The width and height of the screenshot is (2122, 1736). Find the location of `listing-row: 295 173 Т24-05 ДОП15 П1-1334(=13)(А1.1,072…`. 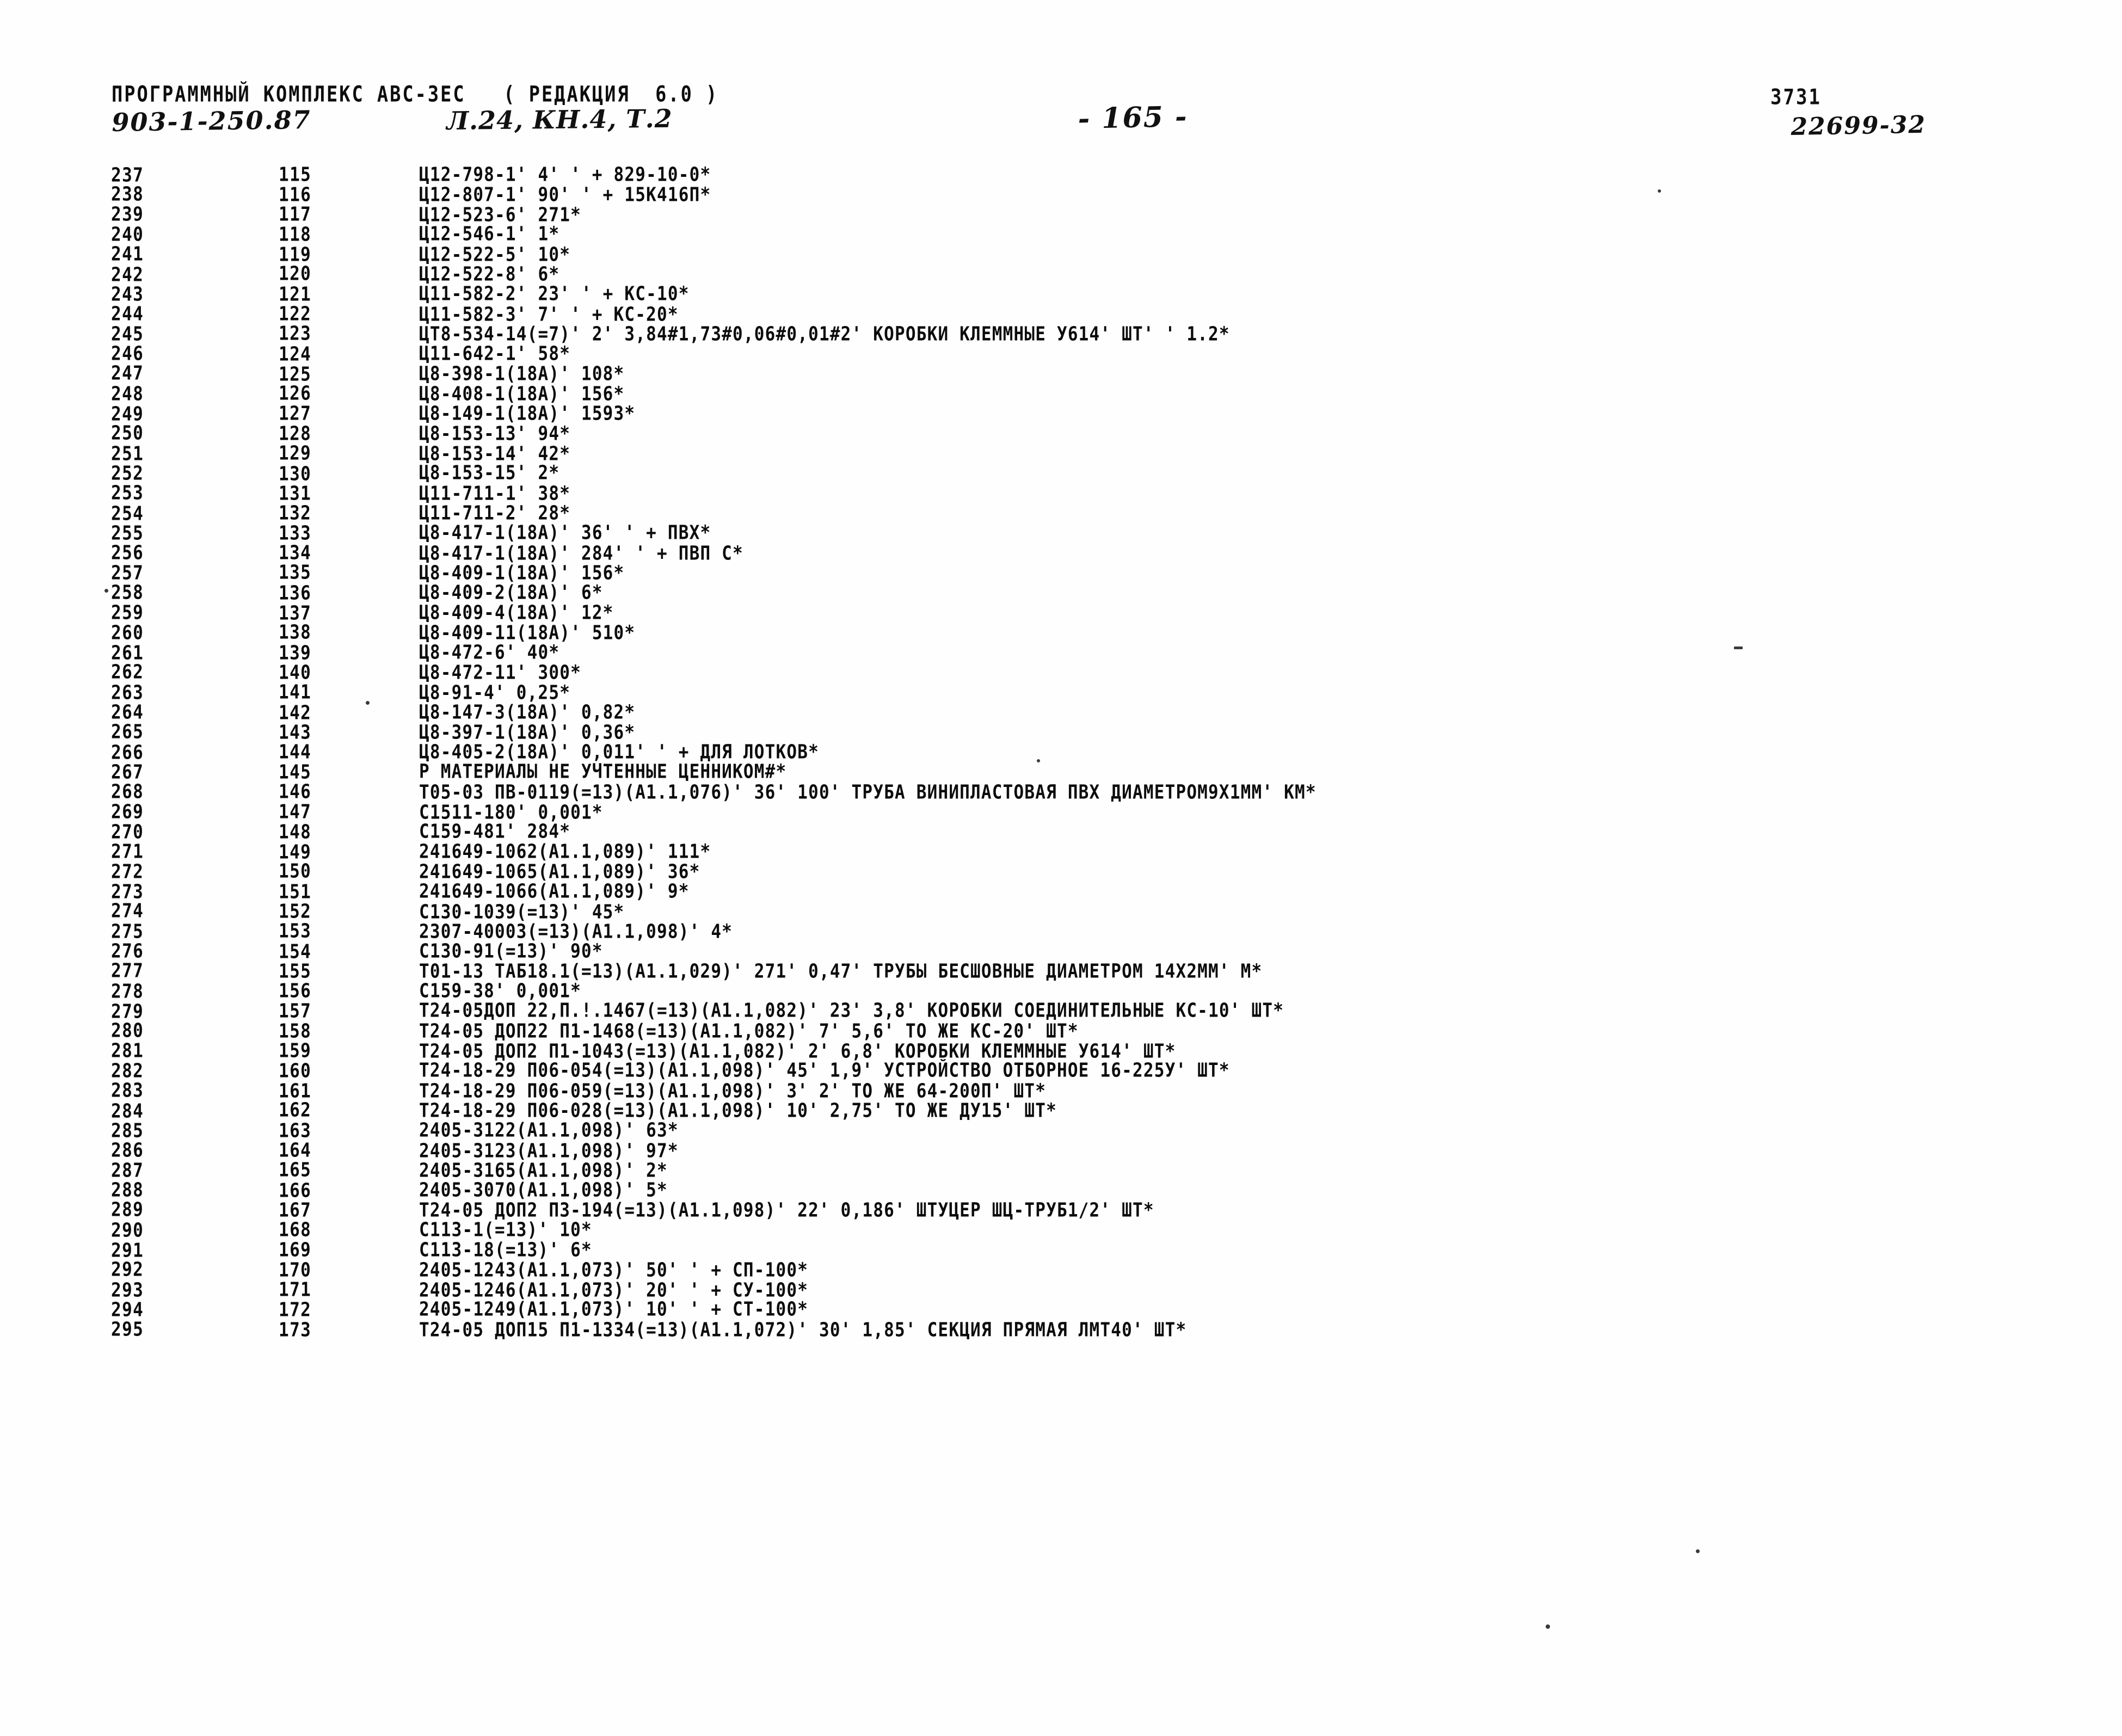

listing-row: 295 173 Т24-05 ДОП15 П1-1334(=13)(А1.1,072… is located at coordinates (1061, 1329).